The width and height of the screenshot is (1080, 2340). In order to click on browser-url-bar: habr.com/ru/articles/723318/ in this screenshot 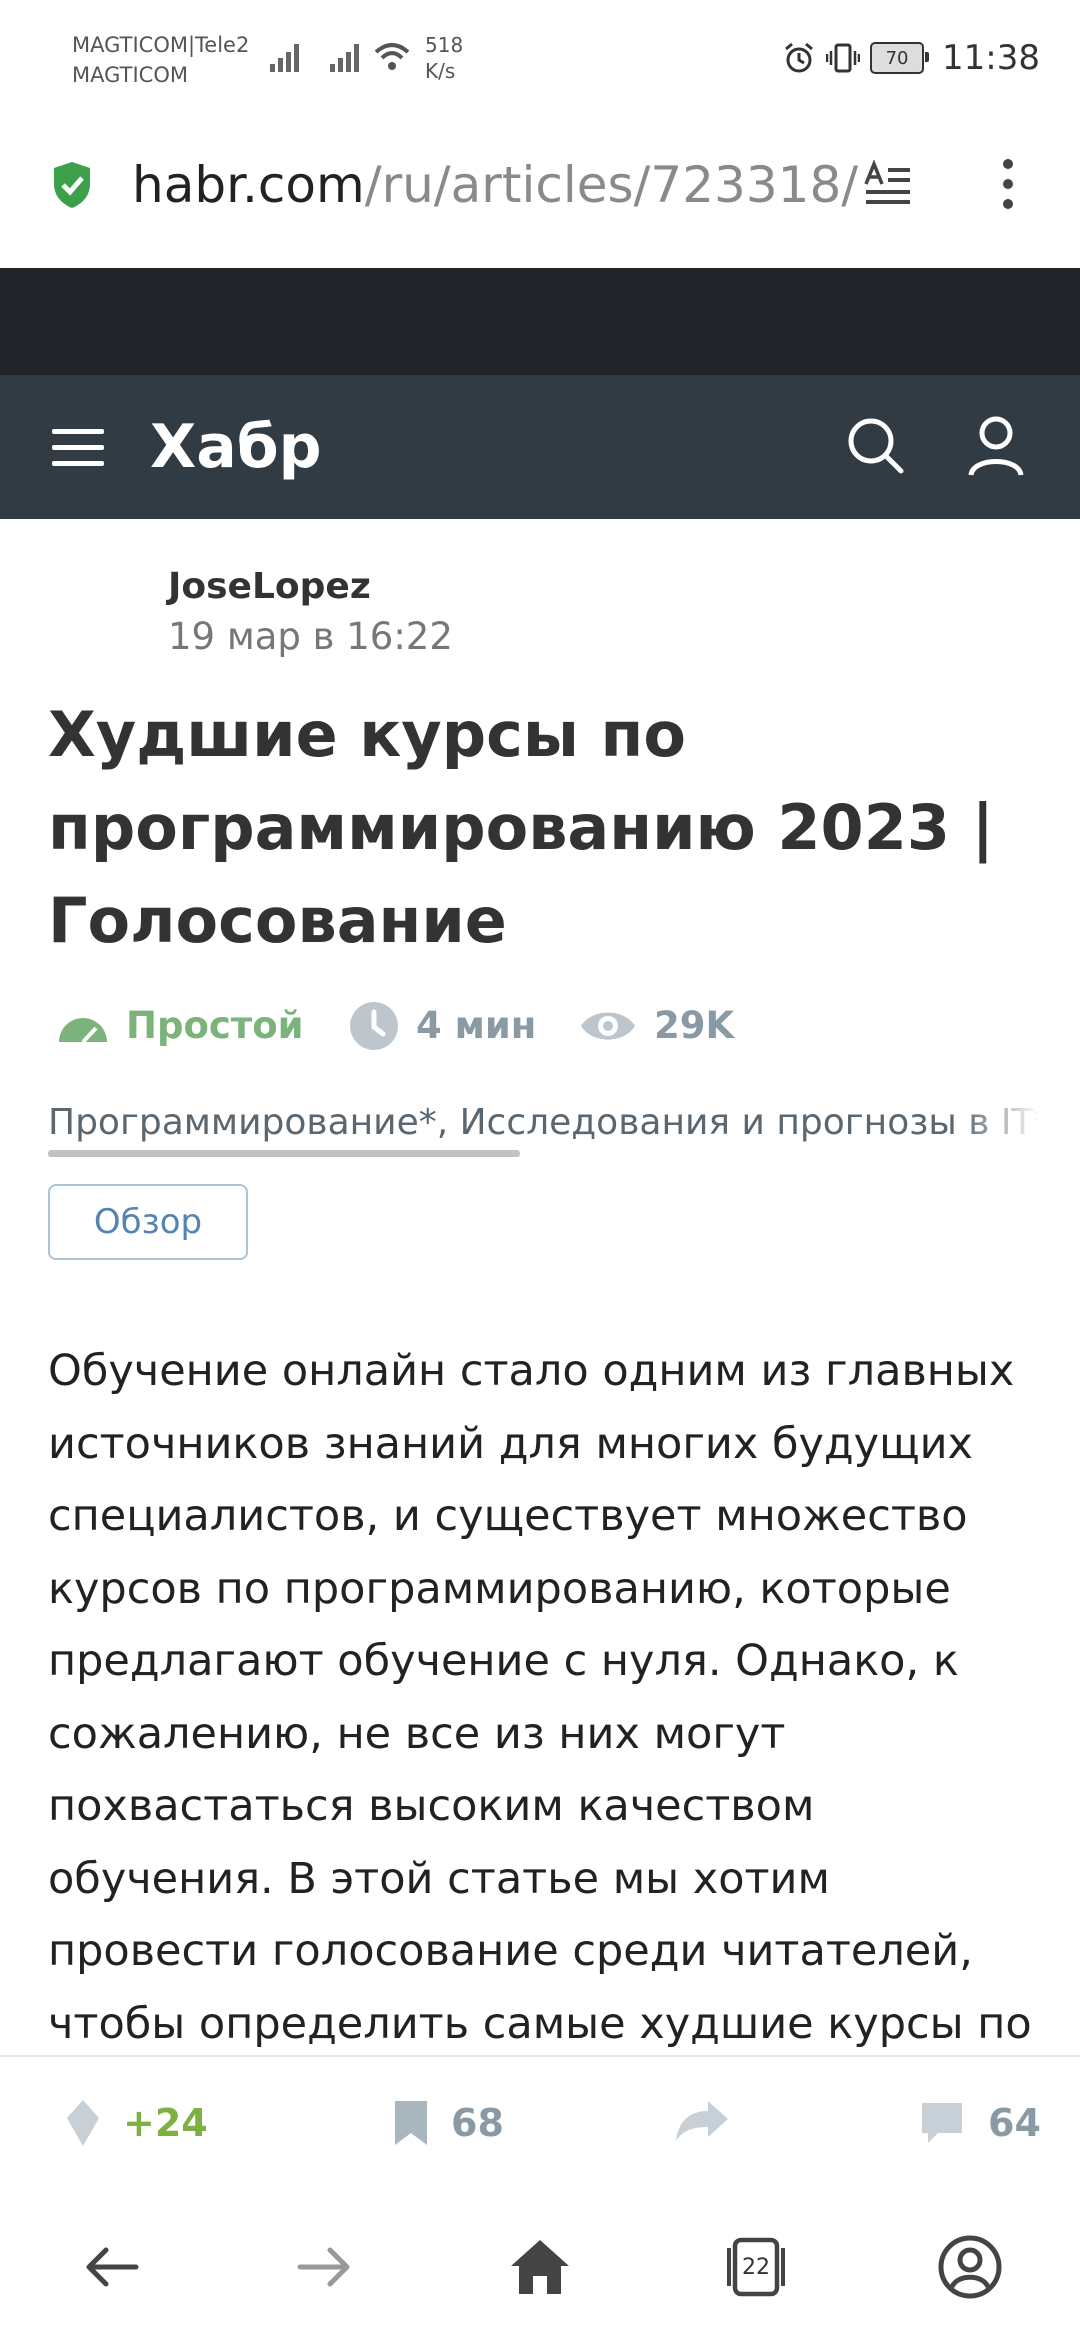, I will do `click(540, 194)`.